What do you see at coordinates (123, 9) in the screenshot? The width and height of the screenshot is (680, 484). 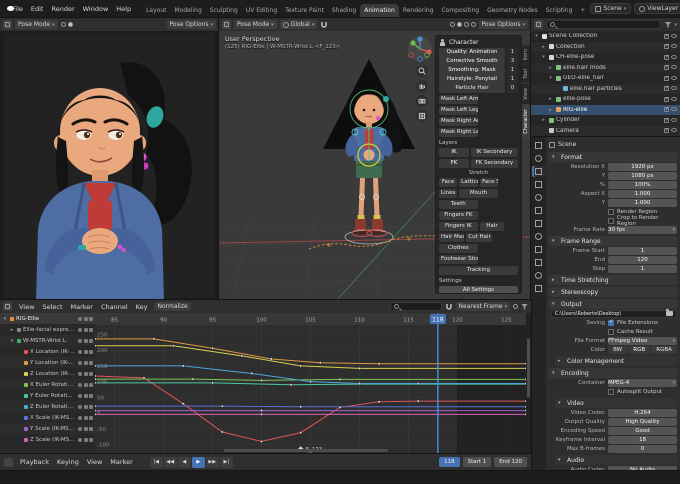 I see `menu-item: Help` at bounding box center [123, 9].